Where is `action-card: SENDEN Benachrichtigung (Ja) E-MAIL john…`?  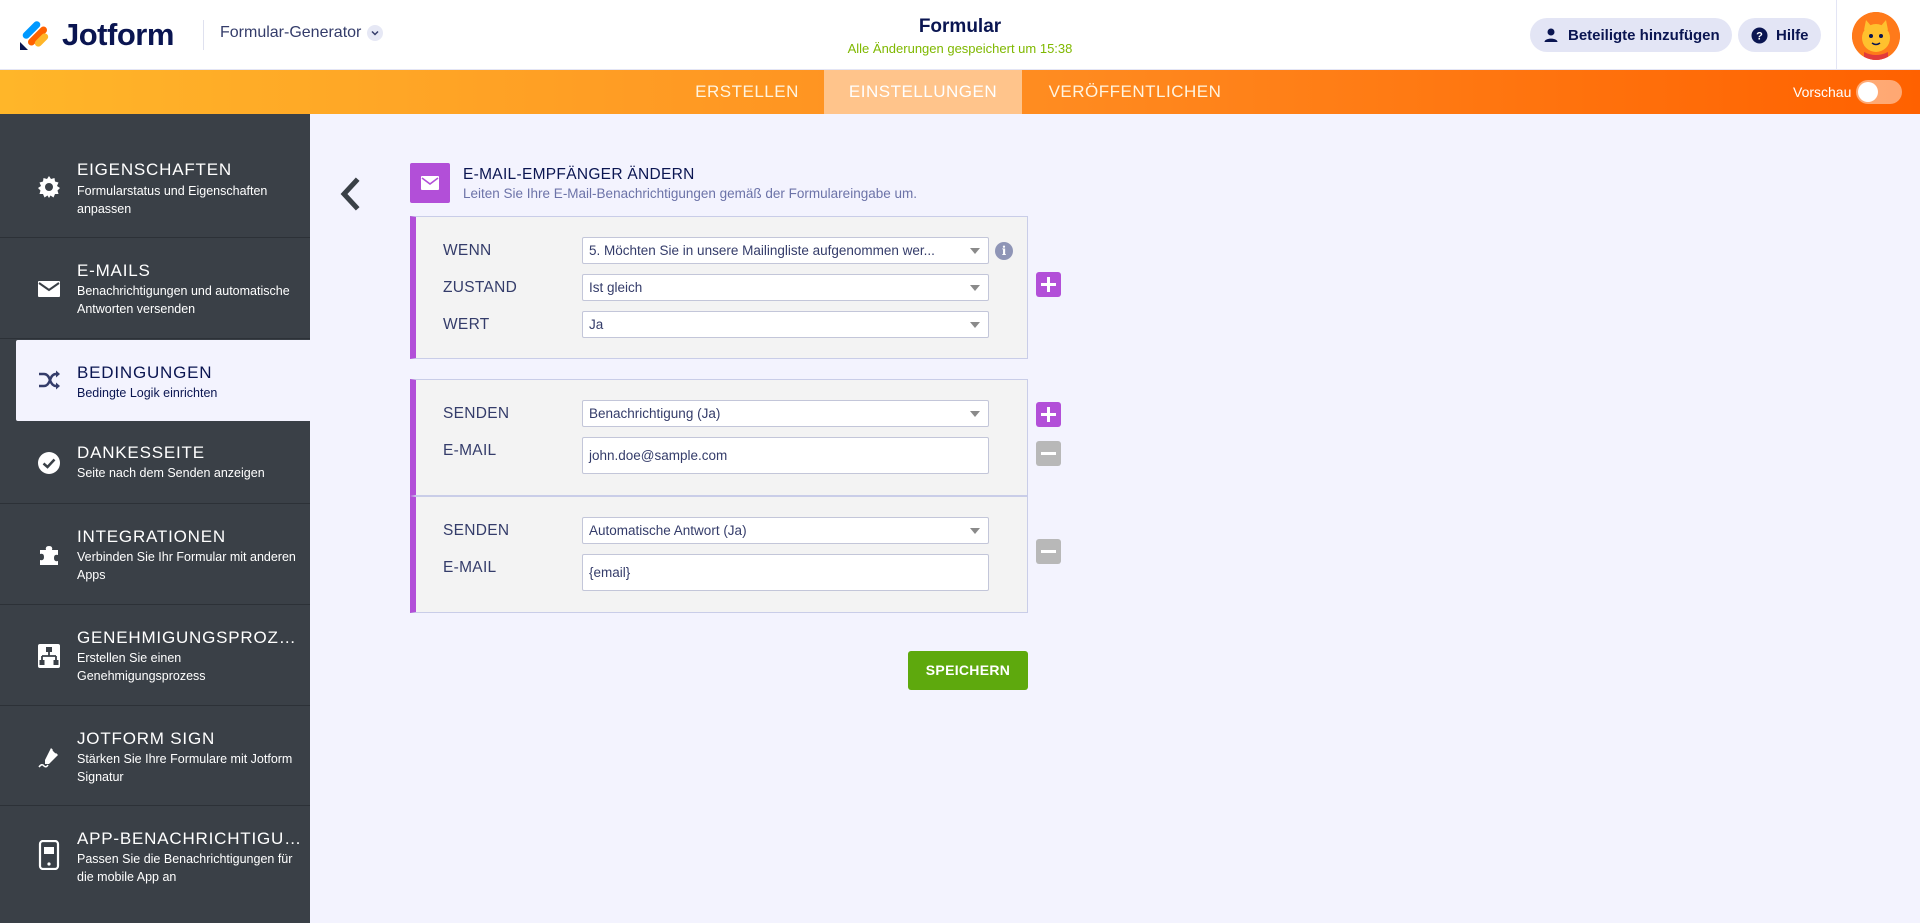
action-card: SENDEN Benachrichtigung (Ja) E-MAIL john… is located at coordinates (719, 437).